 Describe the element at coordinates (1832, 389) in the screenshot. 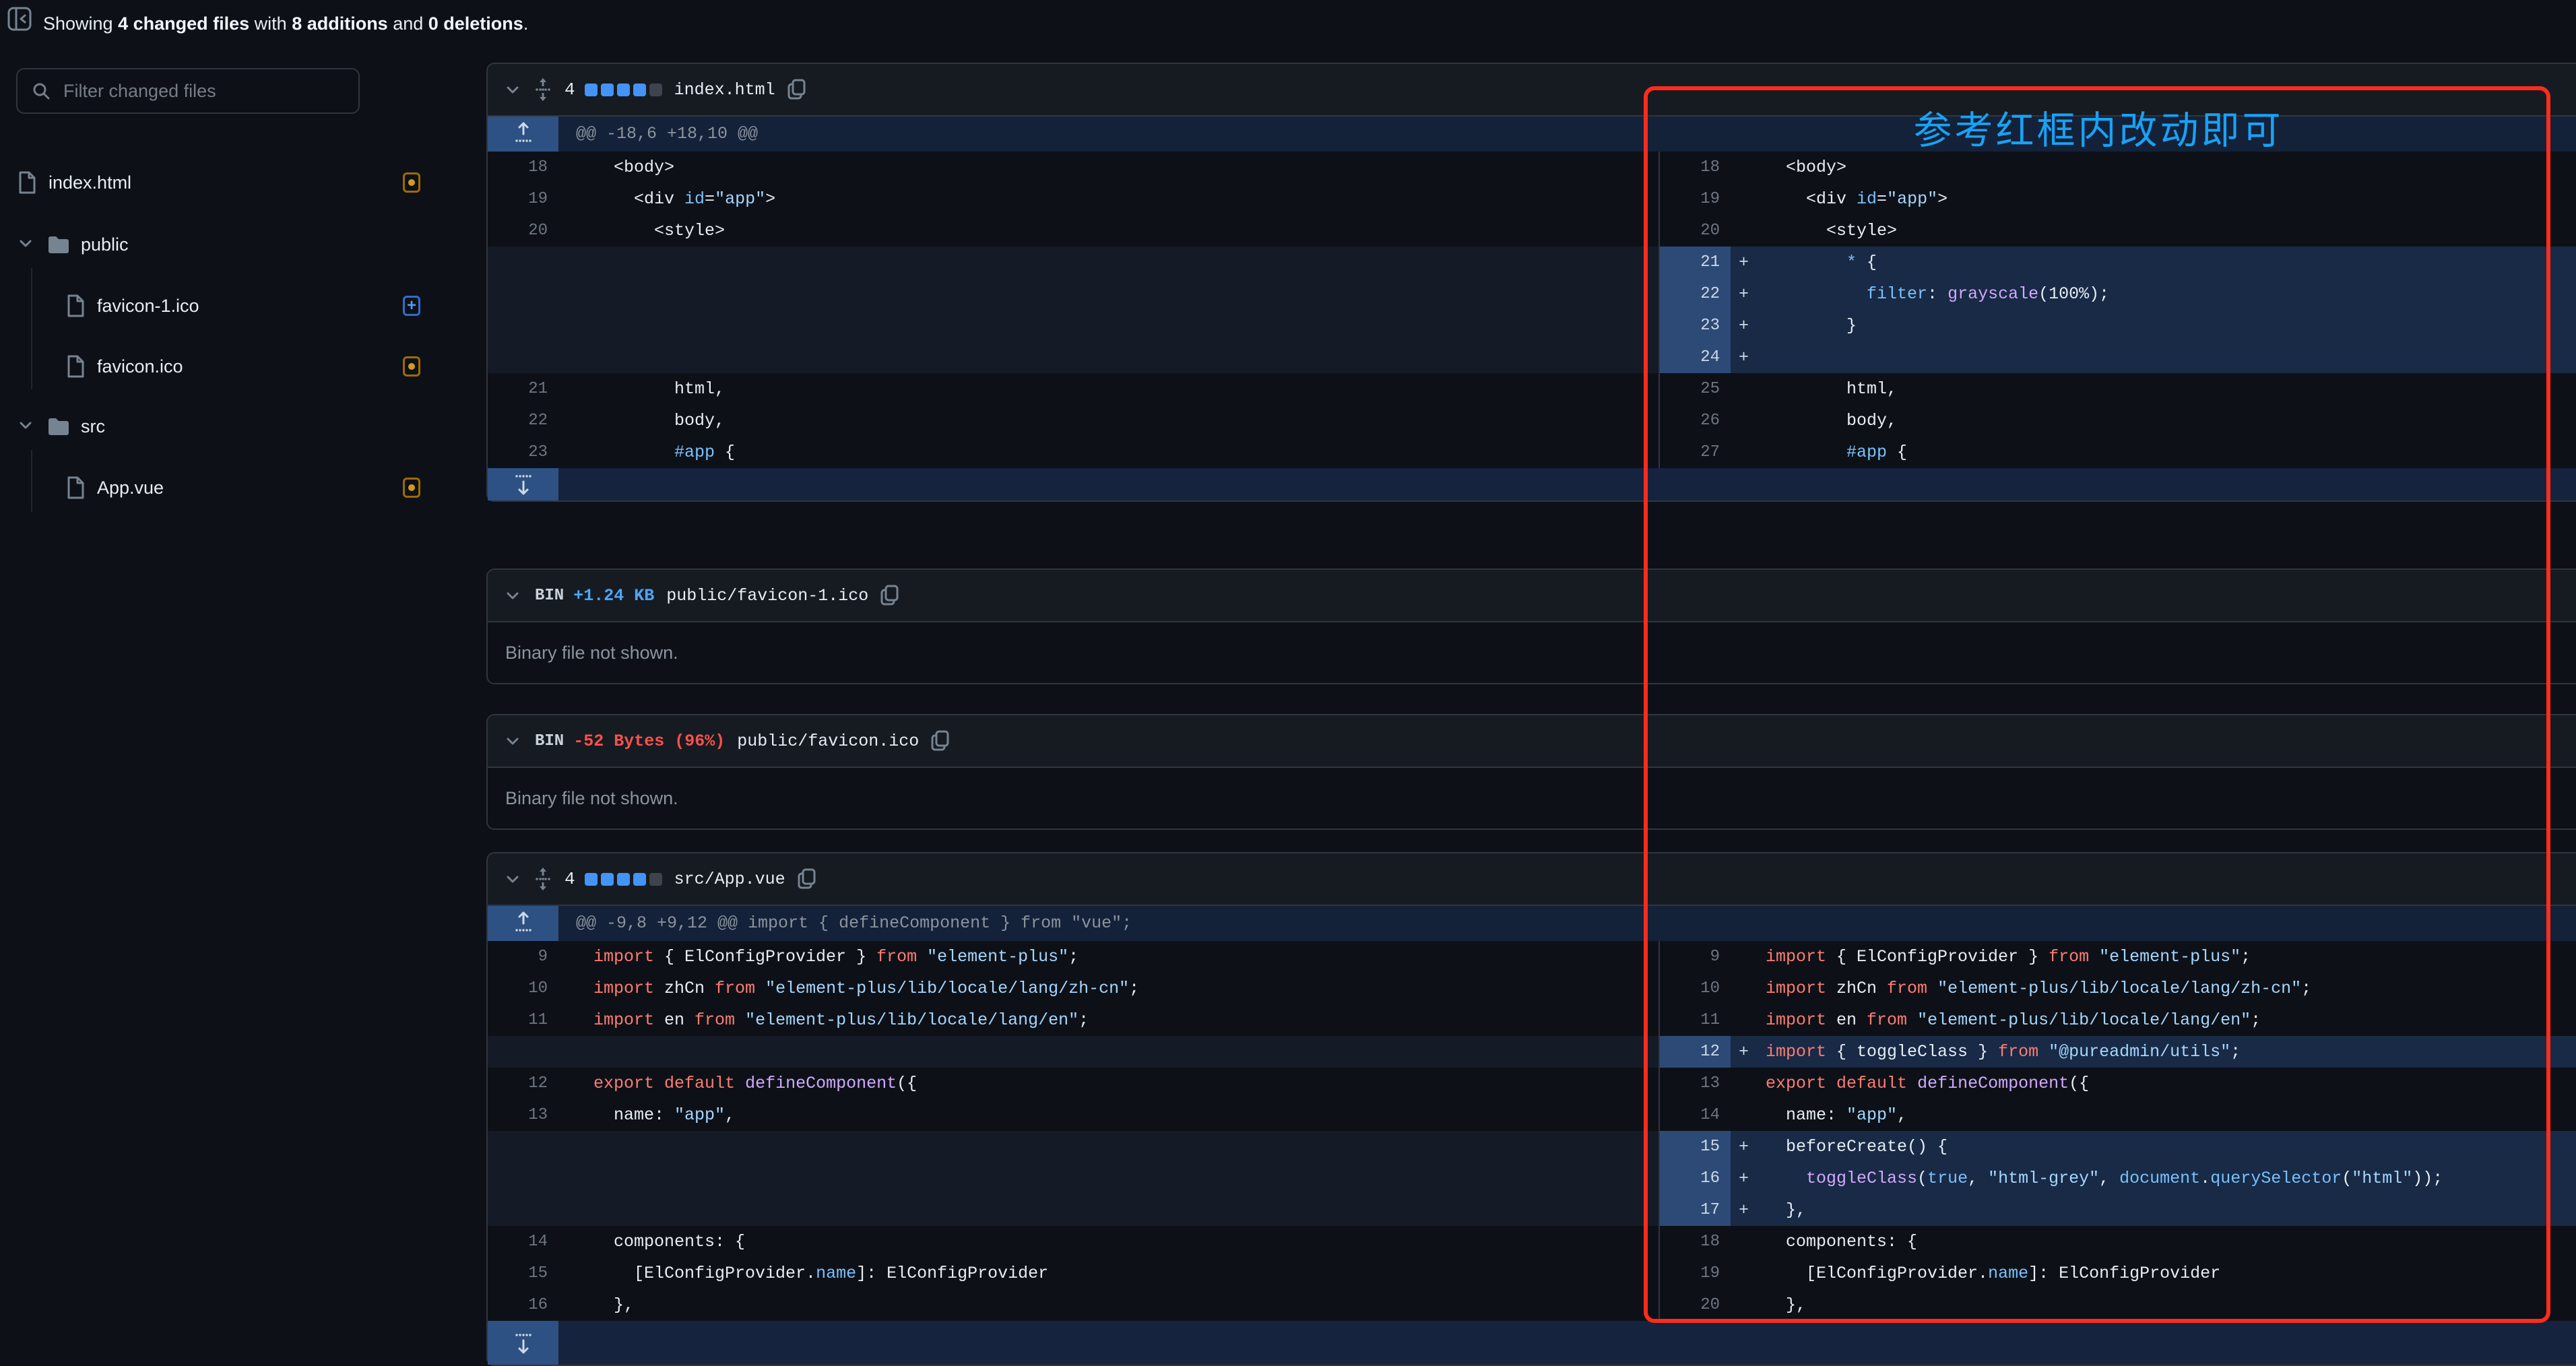

I see `code-line: html,` at that location.